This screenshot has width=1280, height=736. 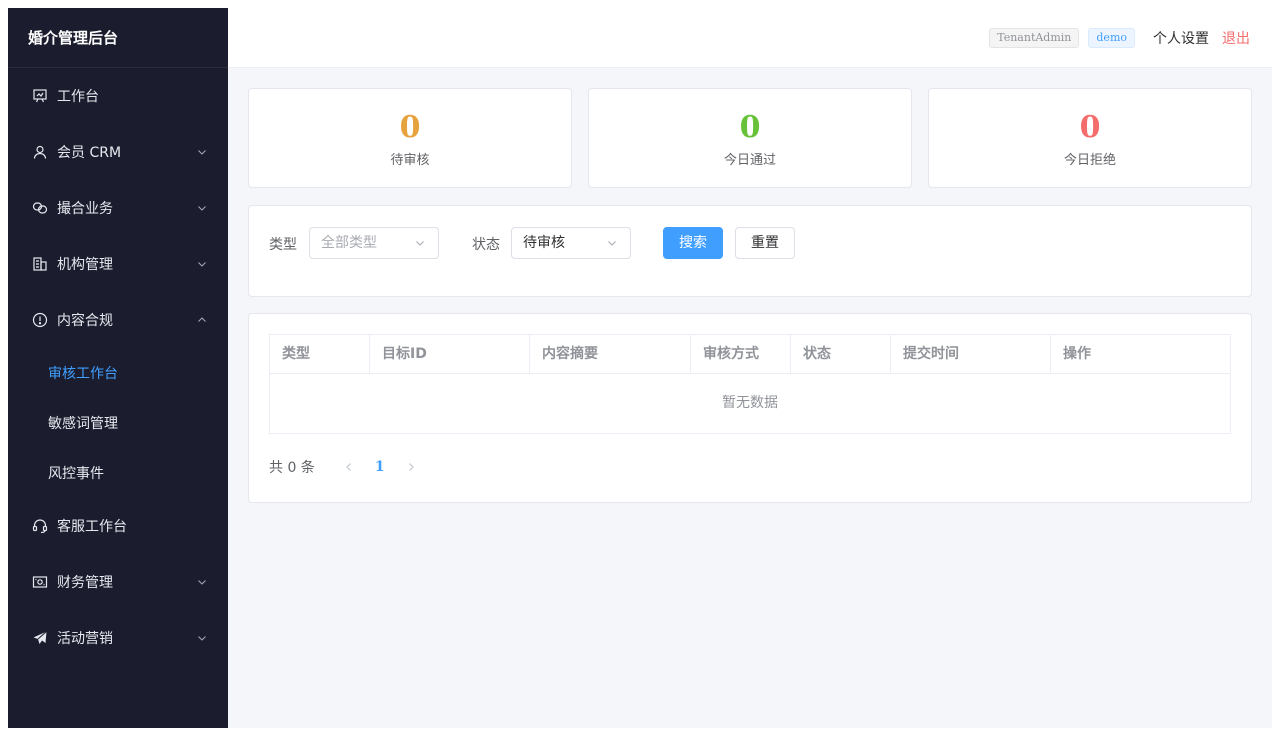 I want to click on column-header-status: 状态, so click(x=841, y=354).